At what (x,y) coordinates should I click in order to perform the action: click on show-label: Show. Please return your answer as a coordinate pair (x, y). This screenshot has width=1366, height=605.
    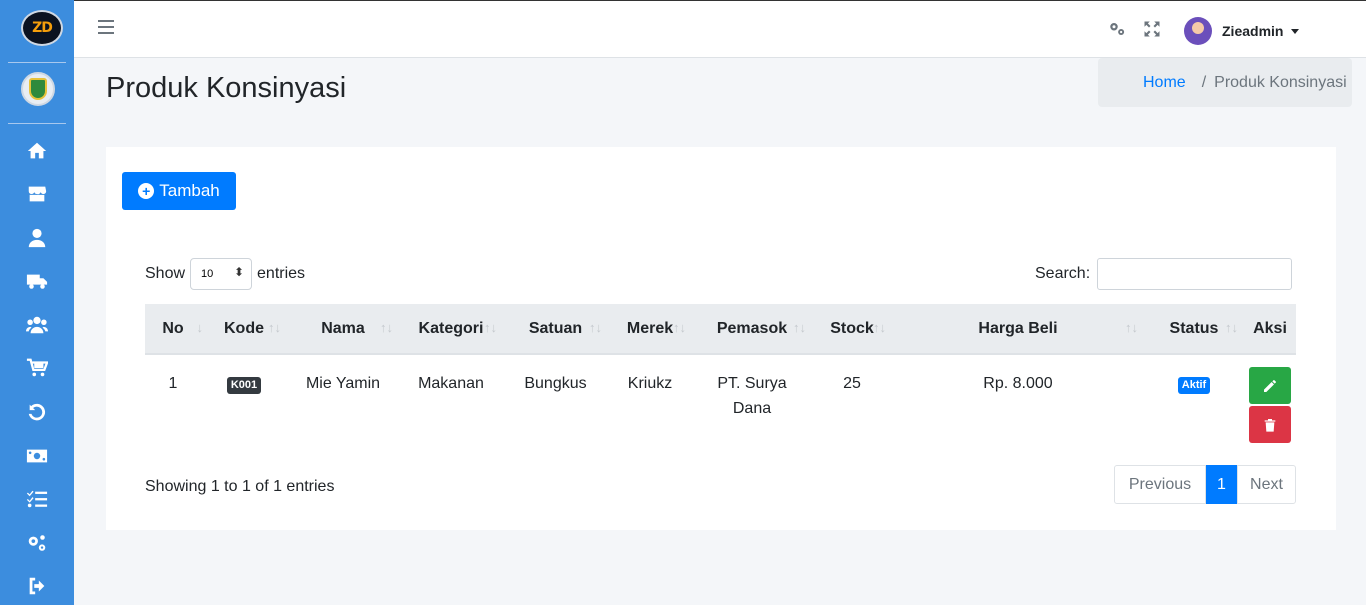
    Looking at the image, I should click on (165, 273).